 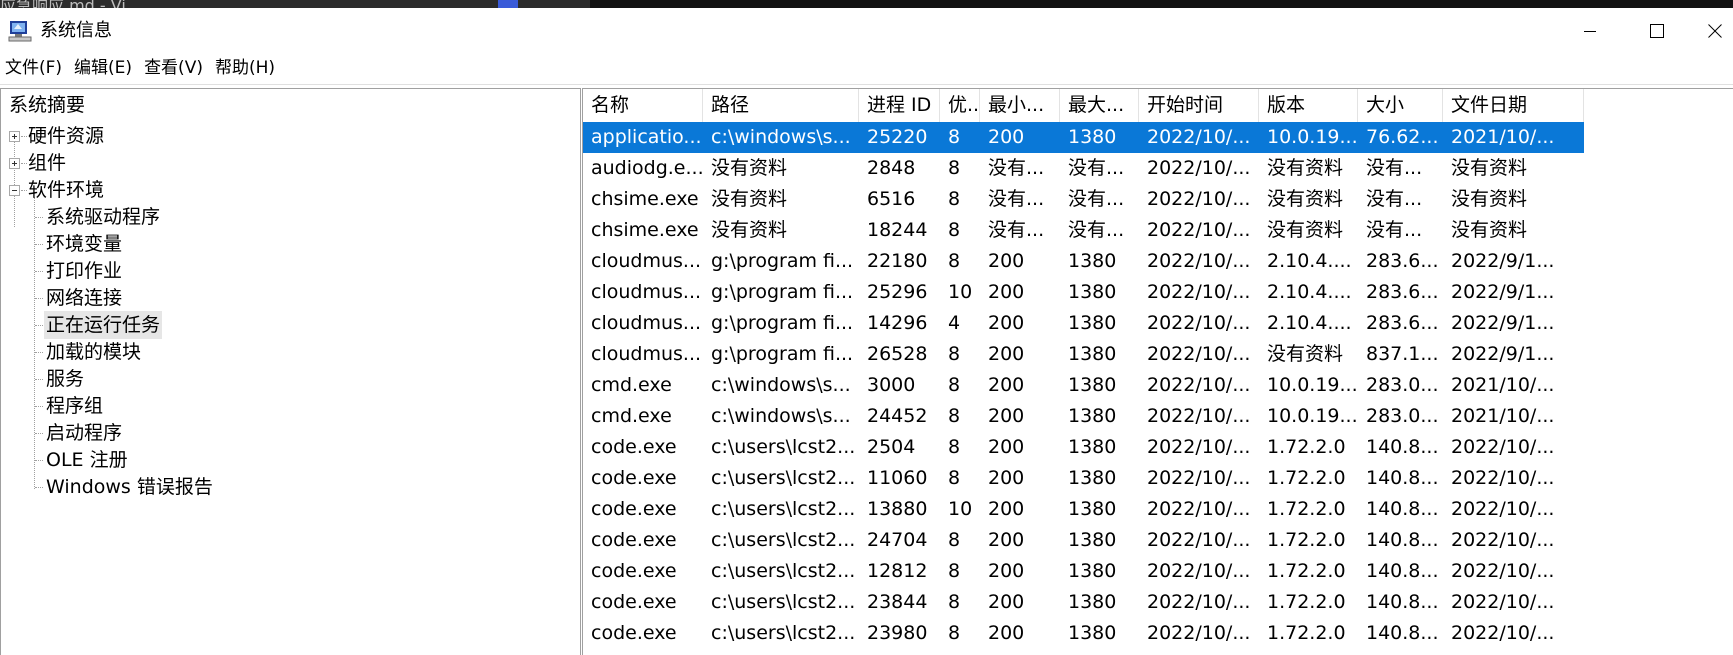 I want to click on menu-file: 文件(F), so click(x=33, y=70).